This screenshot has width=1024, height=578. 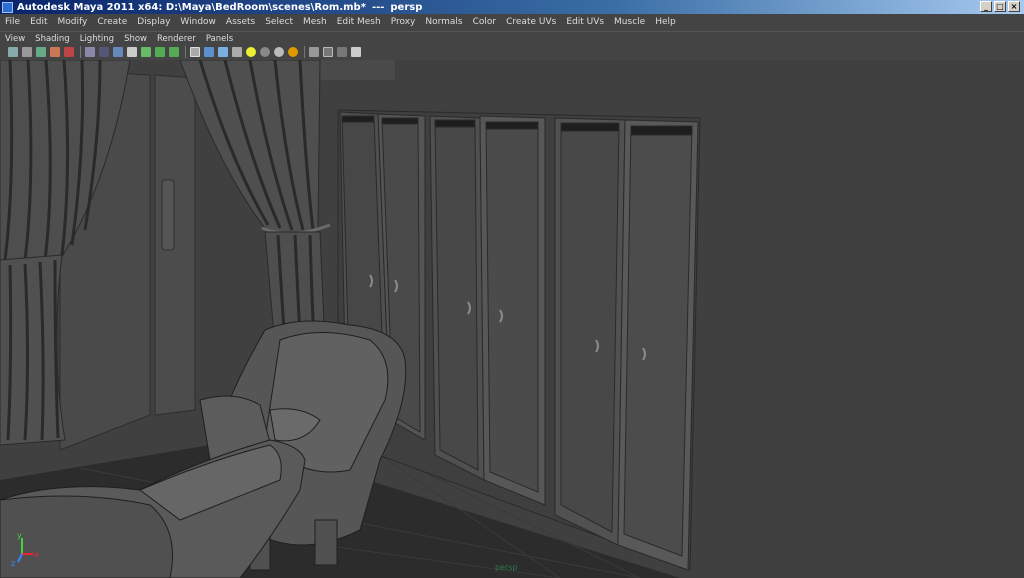 I want to click on panel-menu-shading: Shading, so click(x=52, y=39).